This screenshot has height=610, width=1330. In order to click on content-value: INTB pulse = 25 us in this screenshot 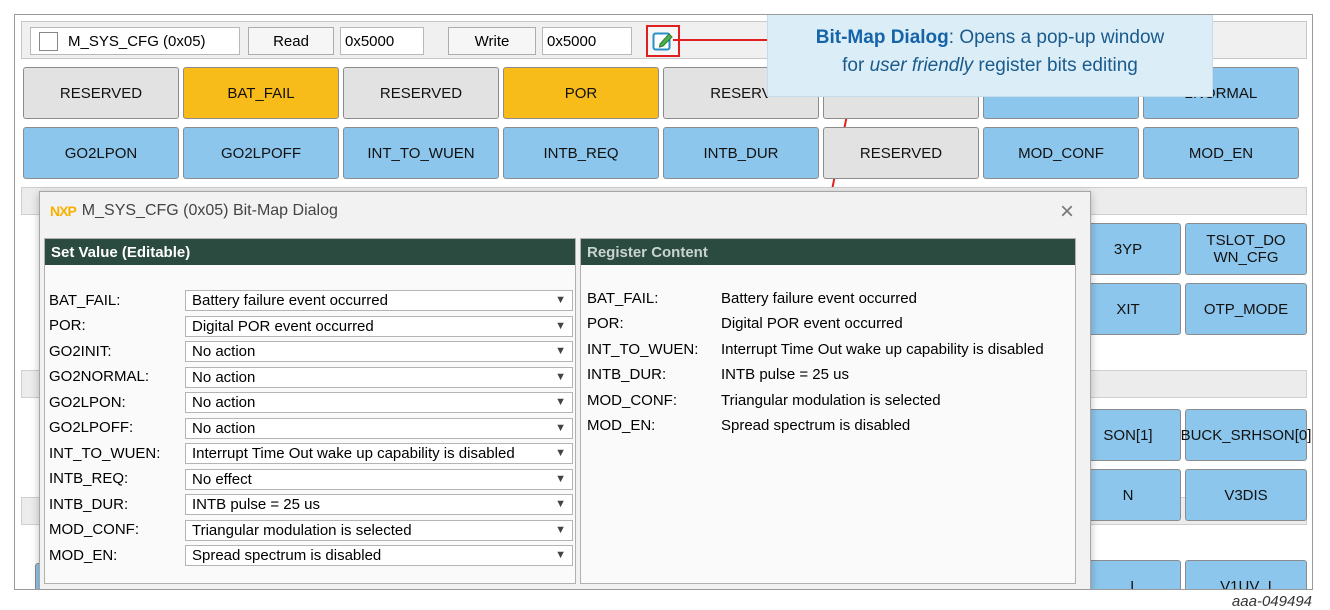, I will do `click(785, 374)`.